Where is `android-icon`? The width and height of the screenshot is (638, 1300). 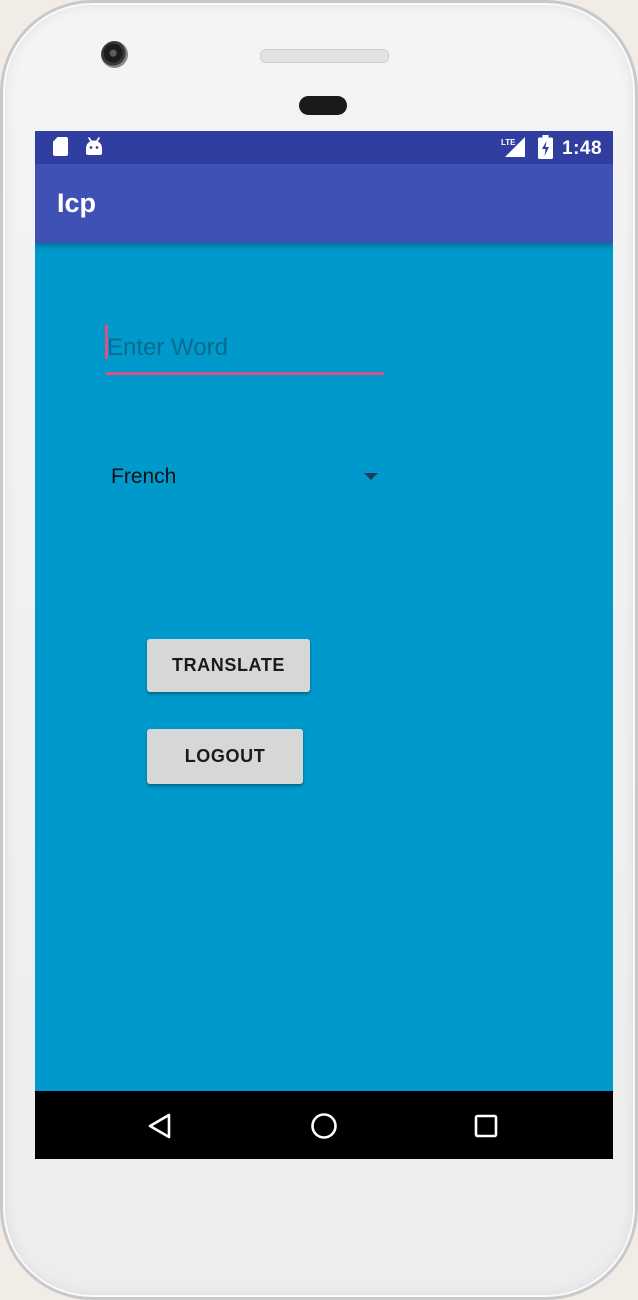 android-icon is located at coordinates (94, 146).